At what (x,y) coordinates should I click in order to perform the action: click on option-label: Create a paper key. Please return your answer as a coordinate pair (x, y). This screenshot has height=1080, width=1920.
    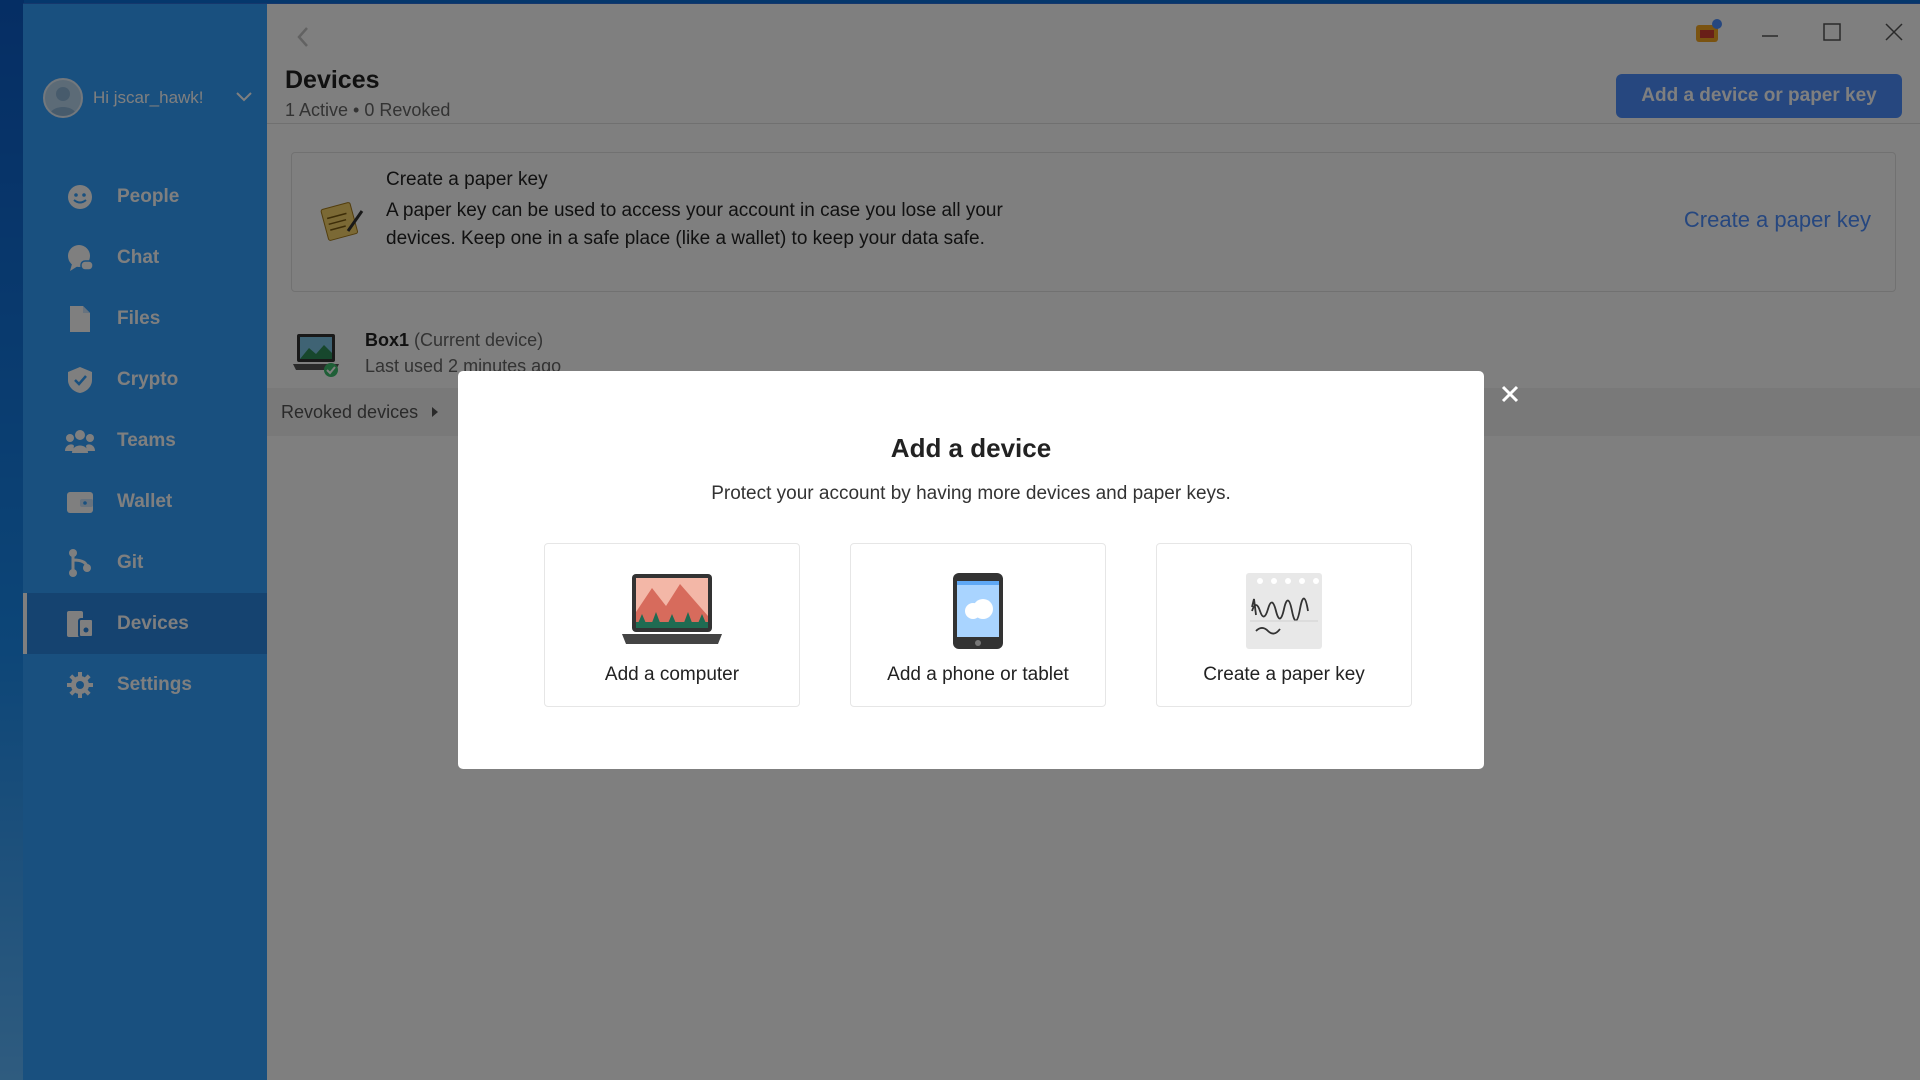
    Looking at the image, I should click on (1284, 674).